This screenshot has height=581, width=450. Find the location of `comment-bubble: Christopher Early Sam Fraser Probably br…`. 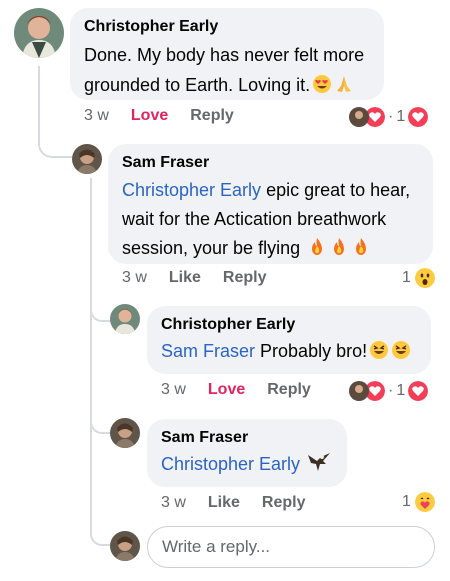

comment-bubble: Christopher Early Sam Fraser Probably br… is located at coordinates (289, 340).